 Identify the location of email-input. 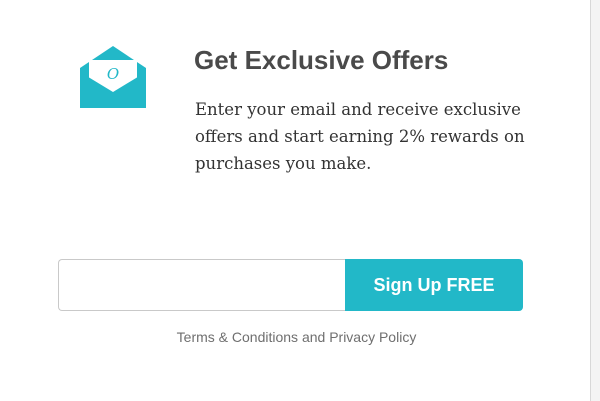
(201, 285).